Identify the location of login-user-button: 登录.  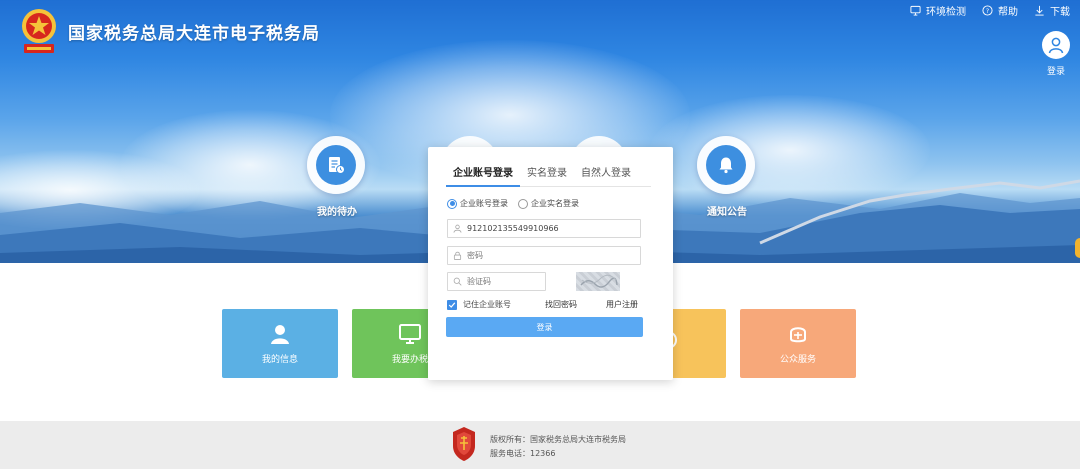
(1056, 54).